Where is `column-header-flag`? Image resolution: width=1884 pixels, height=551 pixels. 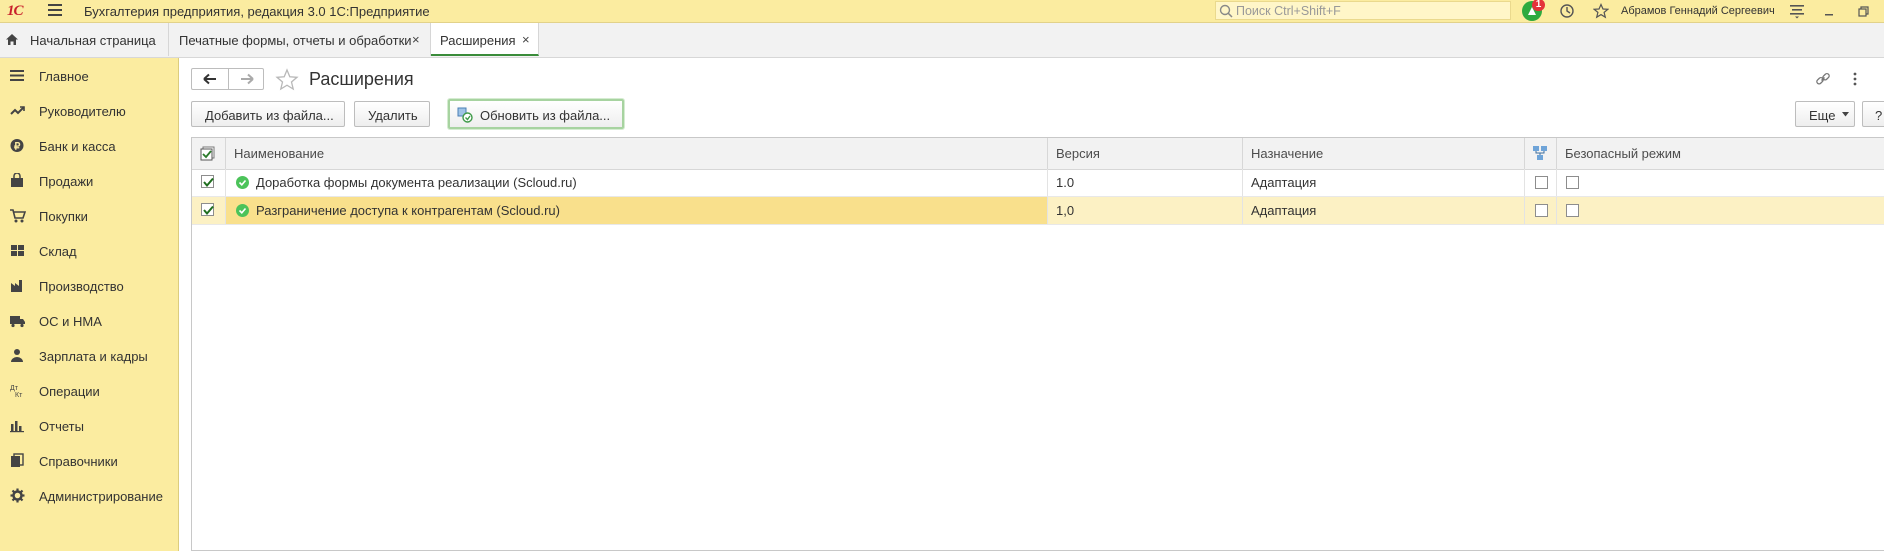
column-header-flag is located at coordinates (1541, 153).